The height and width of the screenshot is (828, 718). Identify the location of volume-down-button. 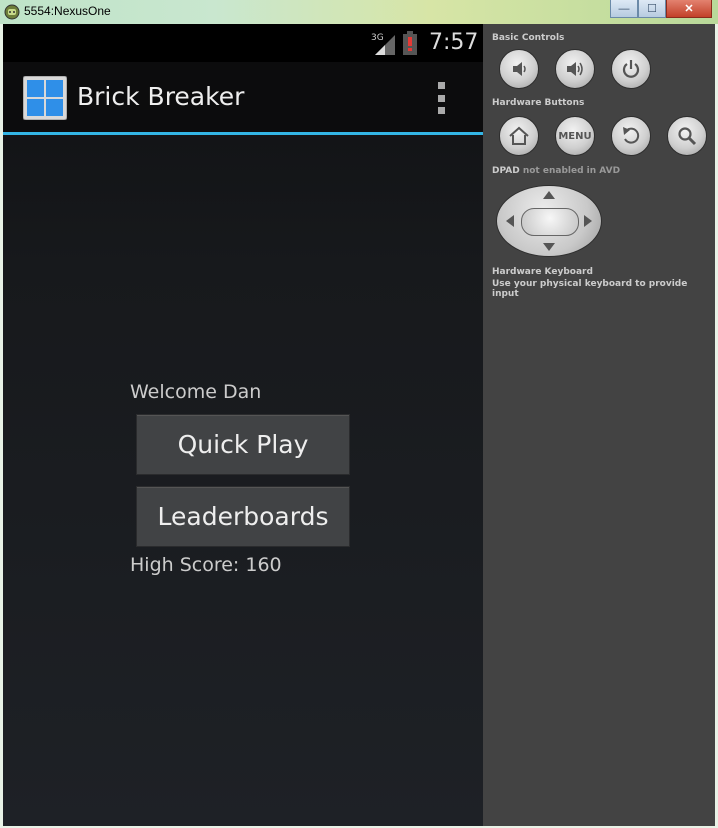
(519, 69).